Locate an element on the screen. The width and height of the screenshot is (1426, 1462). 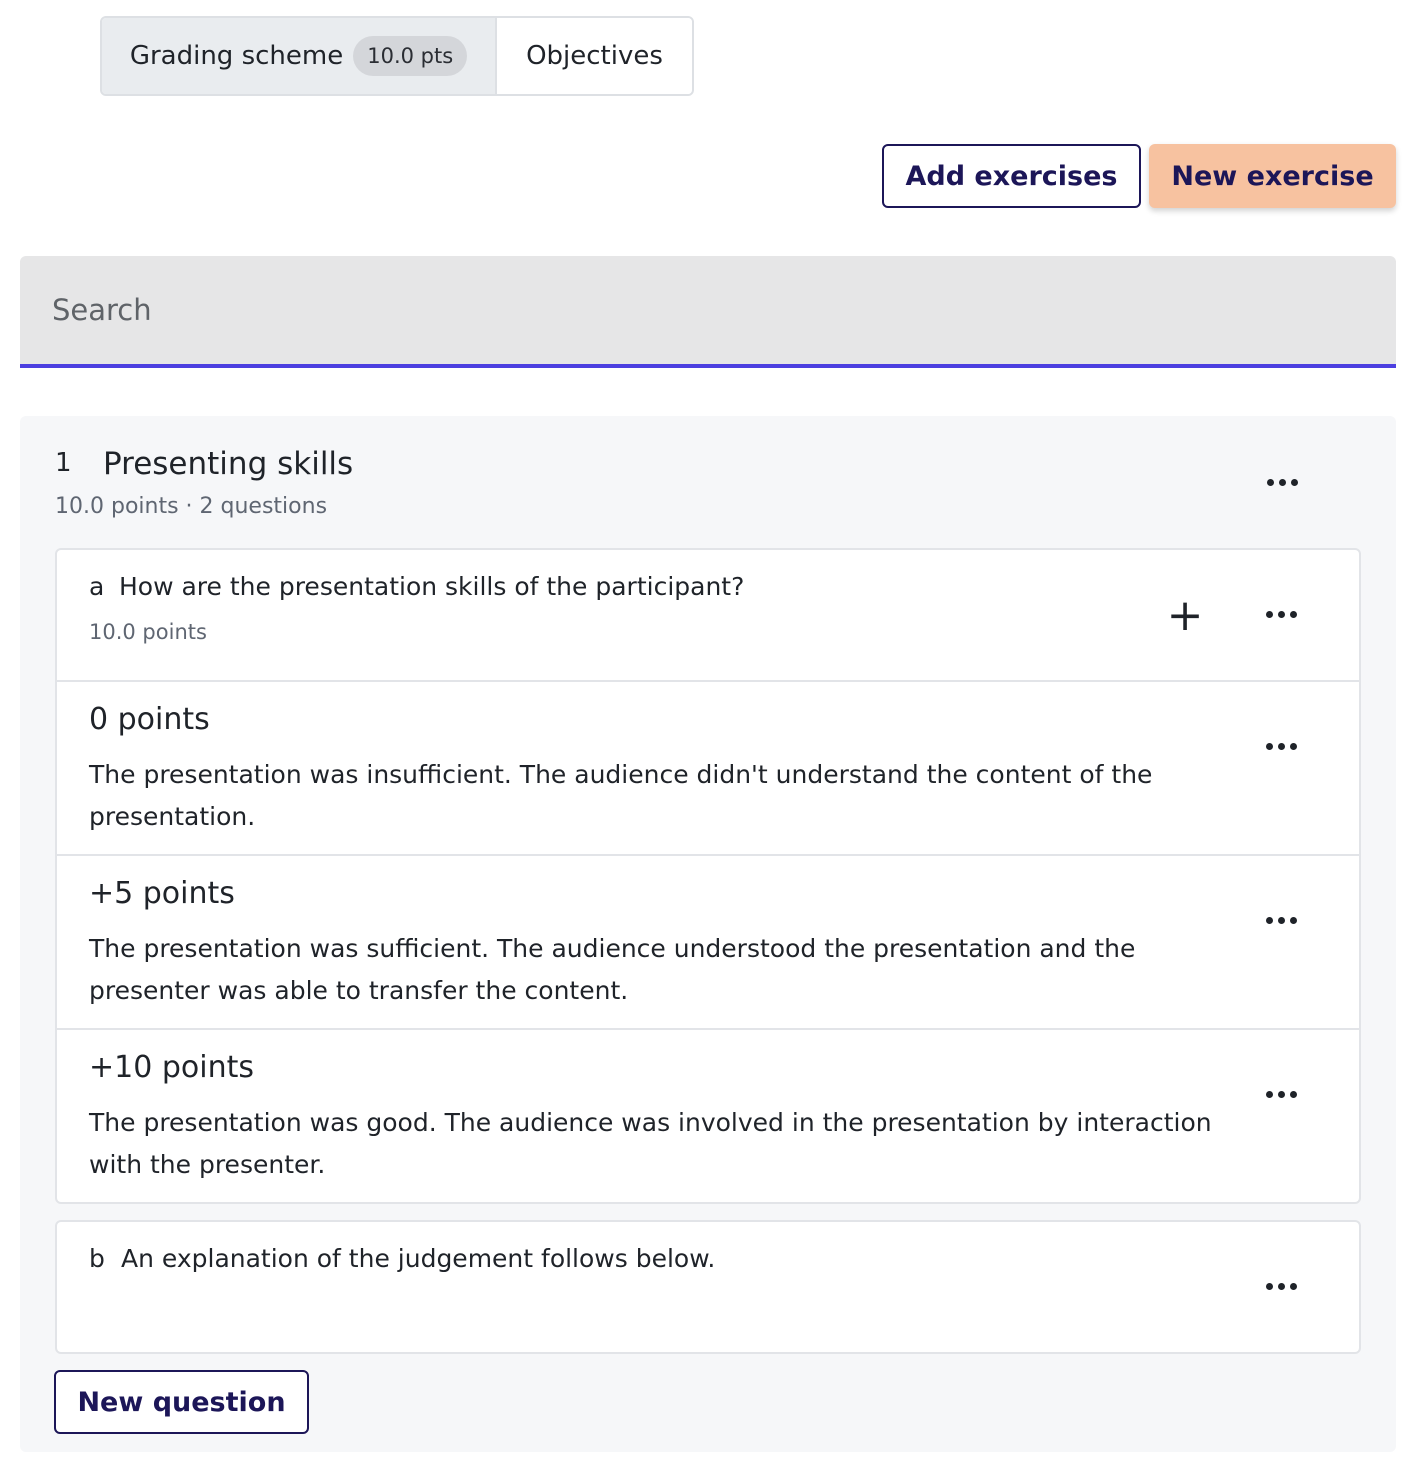
level-points: +10 points is located at coordinates (171, 1067).